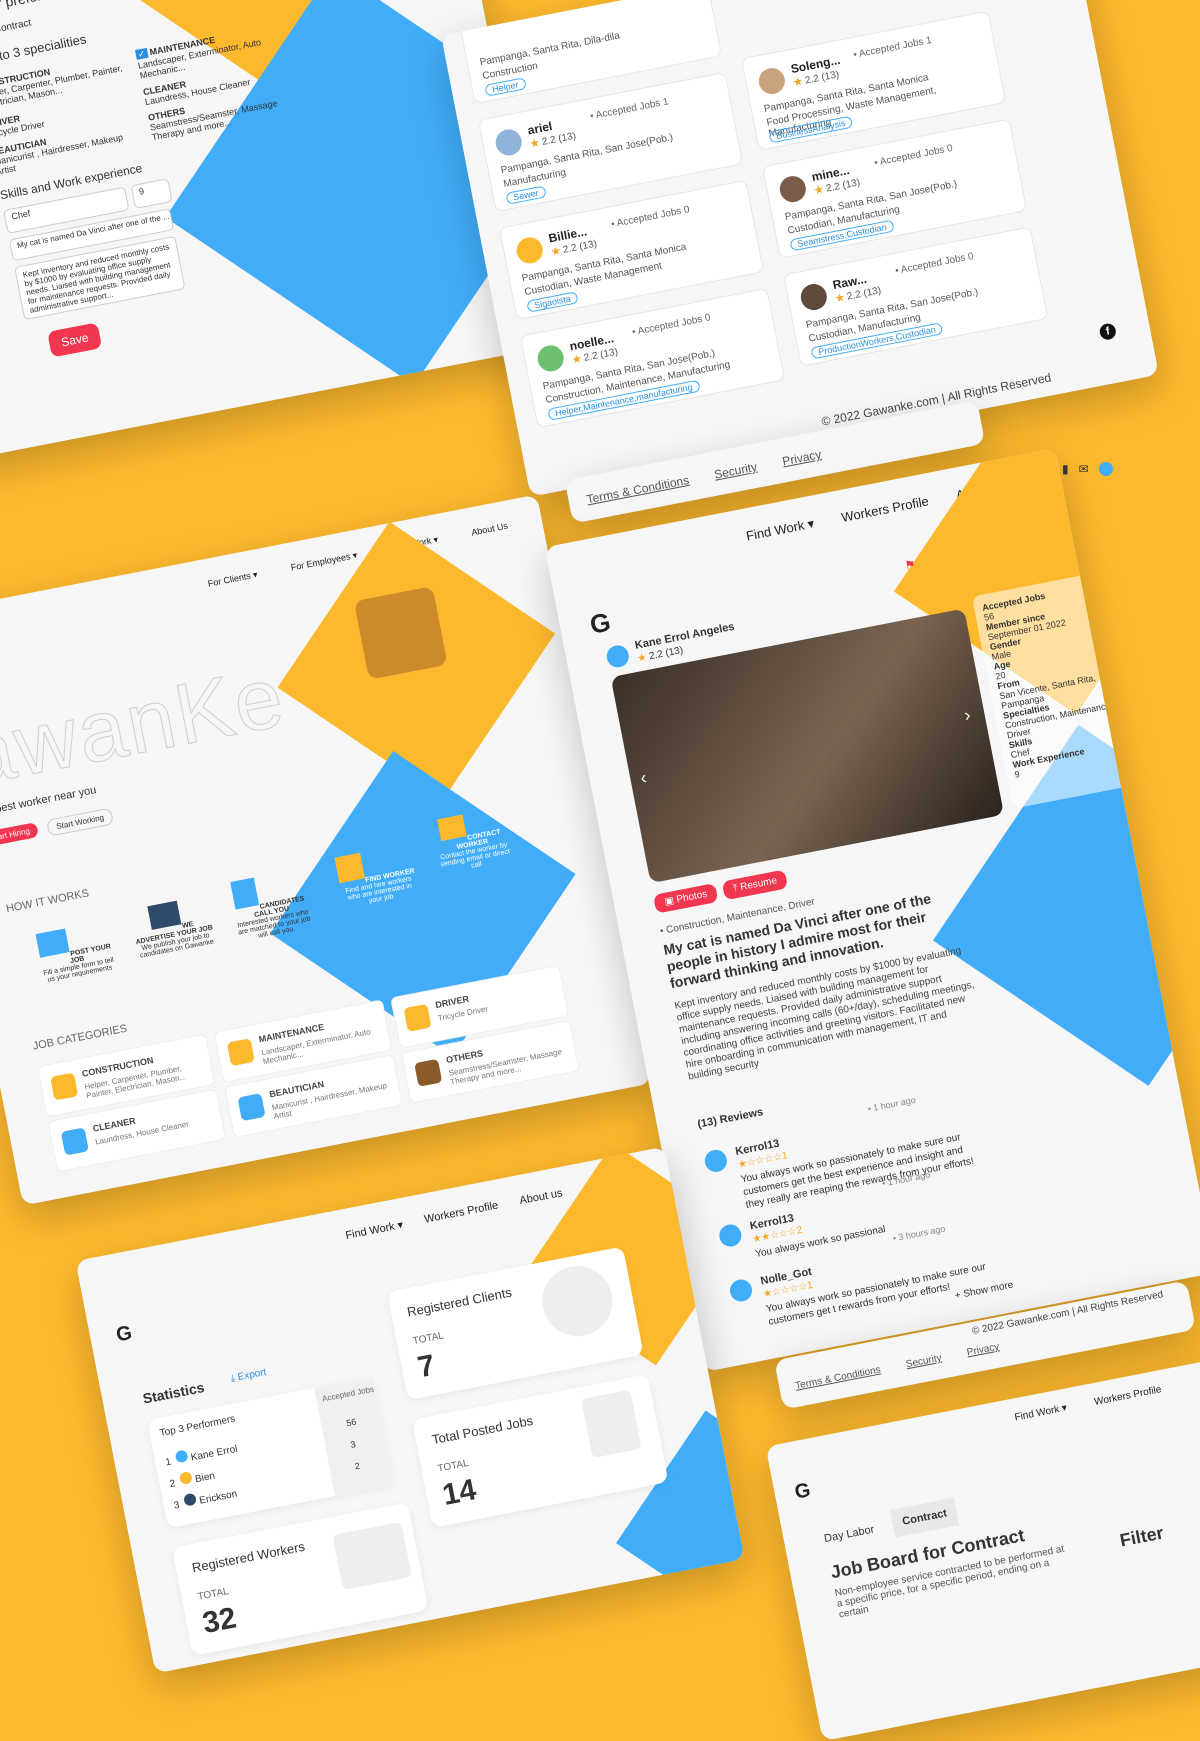  What do you see at coordinates (684, 636) in the screenshot?
I see `profile-name: Kane Errol Angeles` at bounding box center [684, 636].